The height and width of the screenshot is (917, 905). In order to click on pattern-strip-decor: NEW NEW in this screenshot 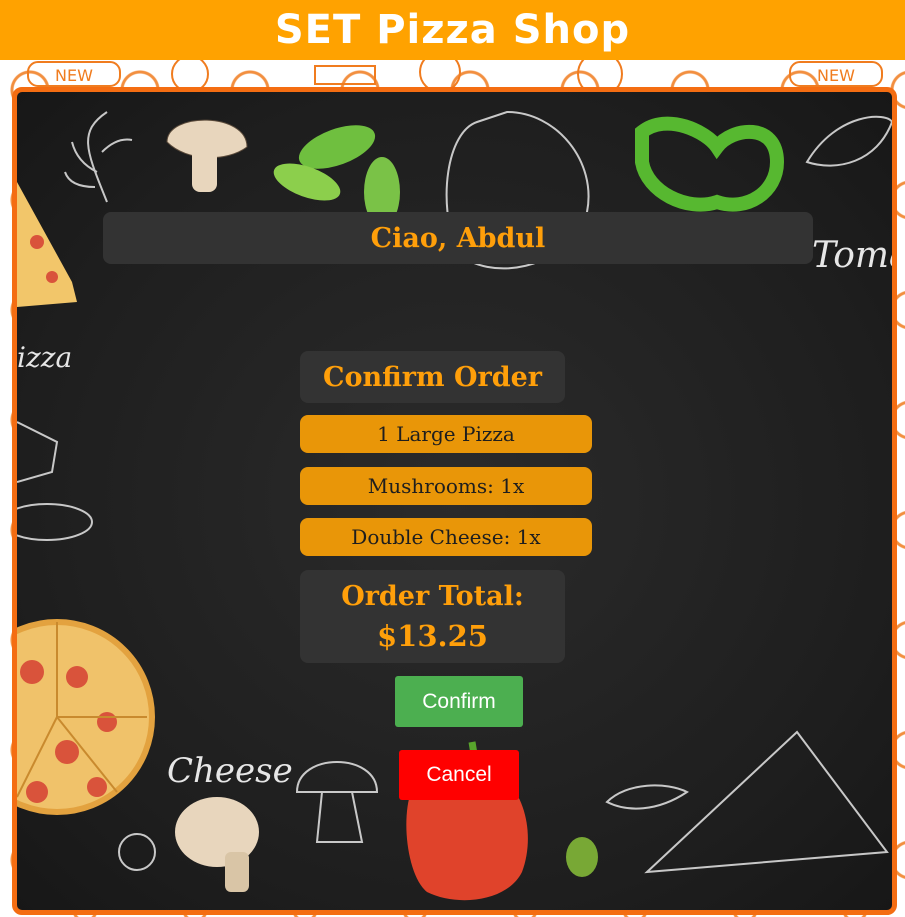, I will do `click(455, 75)`.